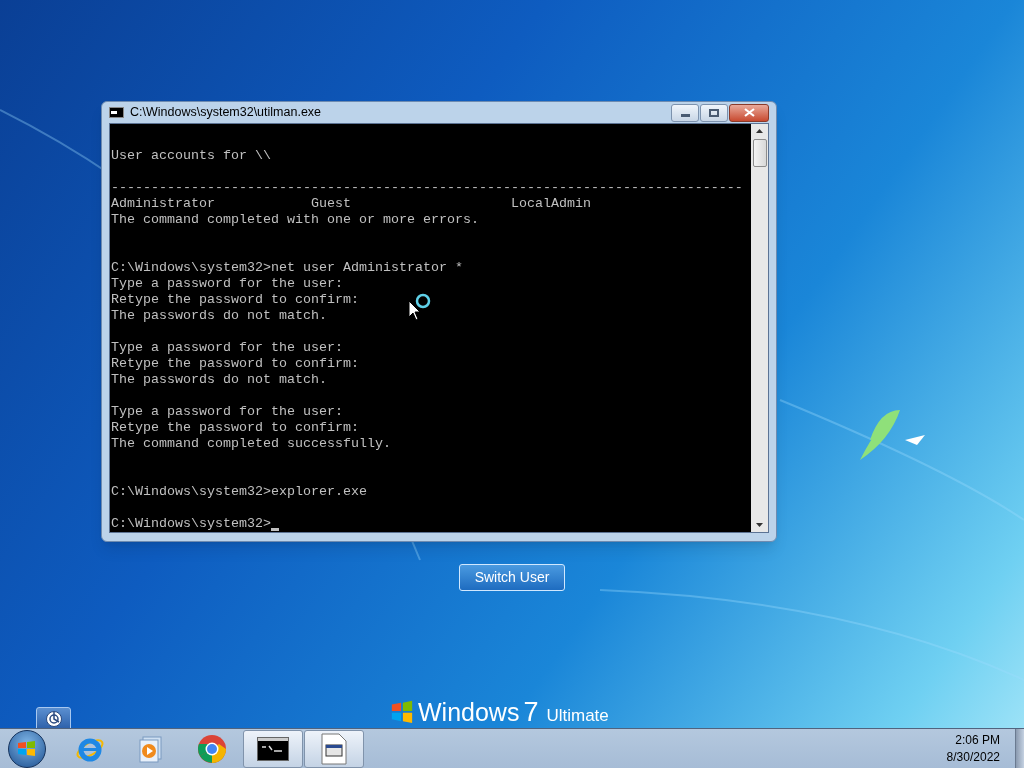 Image resolution: width=1024 pixels, height=768 pixels. What do you see at coordinates (759, 153) in the screenshot?
I see `scroll-thumb` at bounding box center [759, 153].